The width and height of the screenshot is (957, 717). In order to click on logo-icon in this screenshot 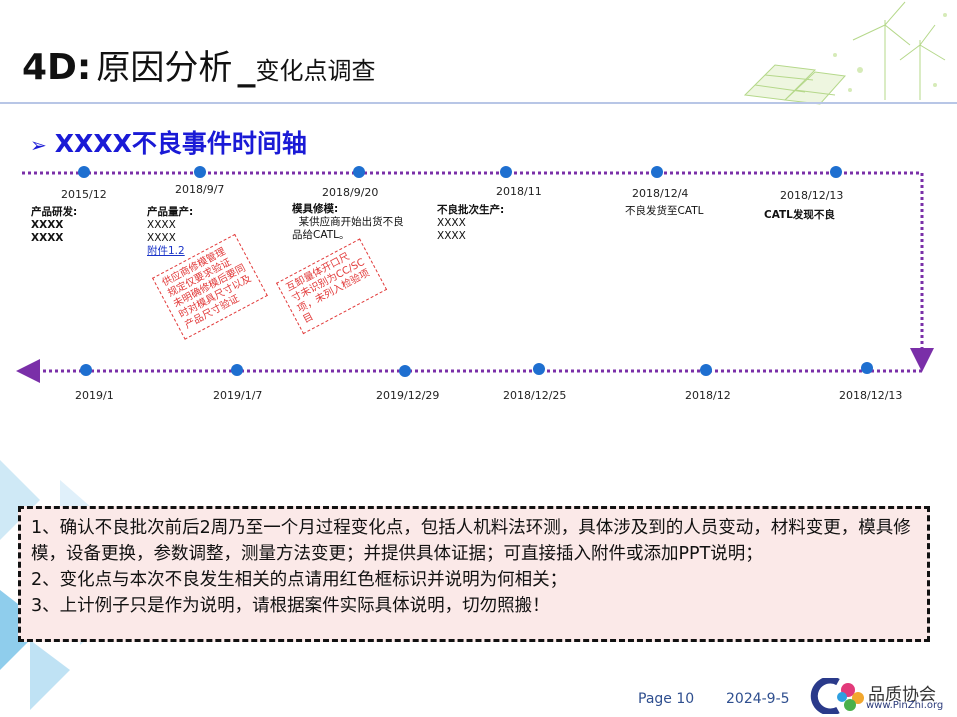, I will do `click(837, 696)`.